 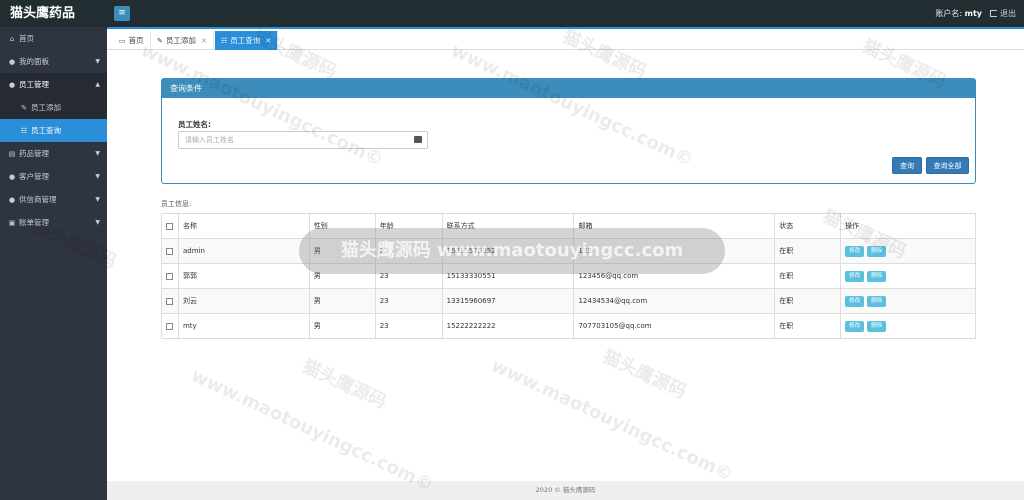 I want to click on footer: 2020 © 猫头鹰源码, so click(x=565, y=490).